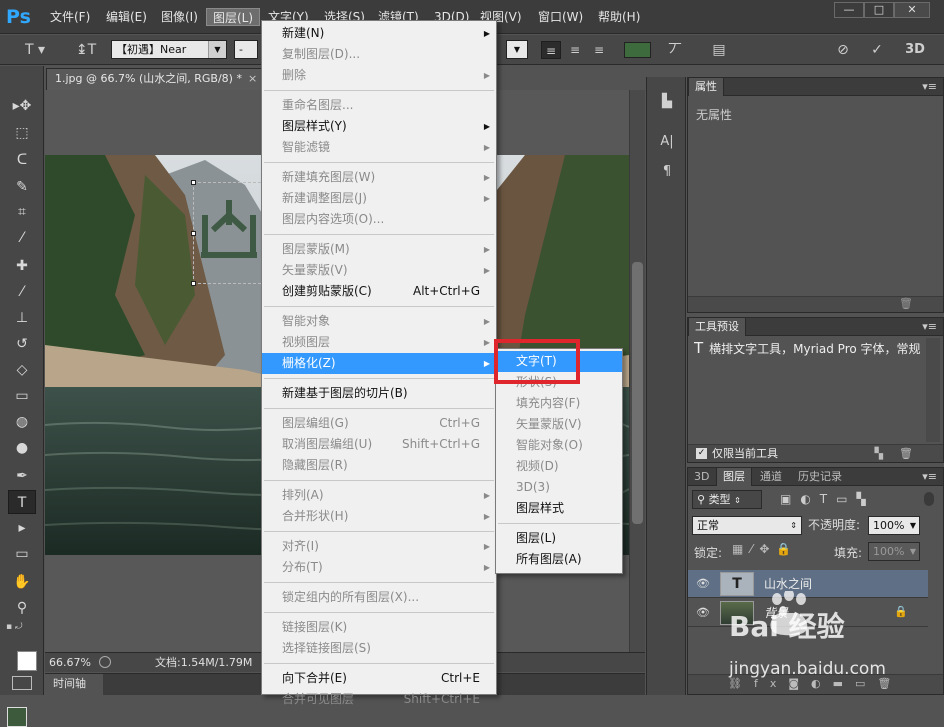 The image size is (944, 727). What do you see at coordinates (23, 629) in the screenshot?
I see `swap-colors-icon: ▪ ⤾` at bounding box center [23, 629].